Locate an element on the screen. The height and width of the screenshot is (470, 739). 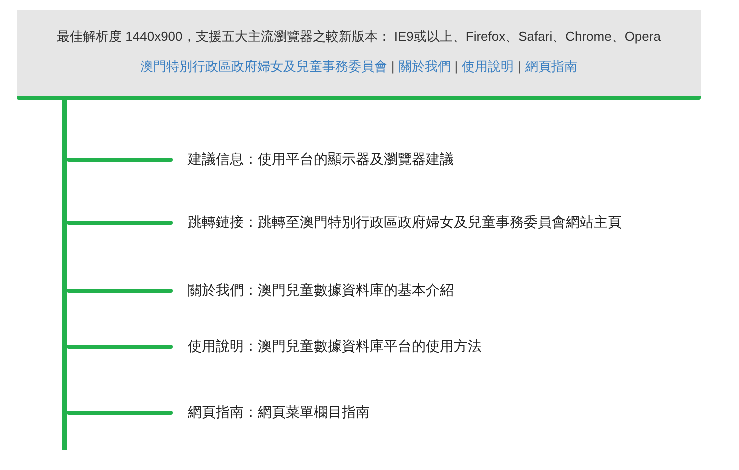
guide-item: 關於我們：澳門兒童數據資料庫的基本介紹 is located at coordinates (321, 291).